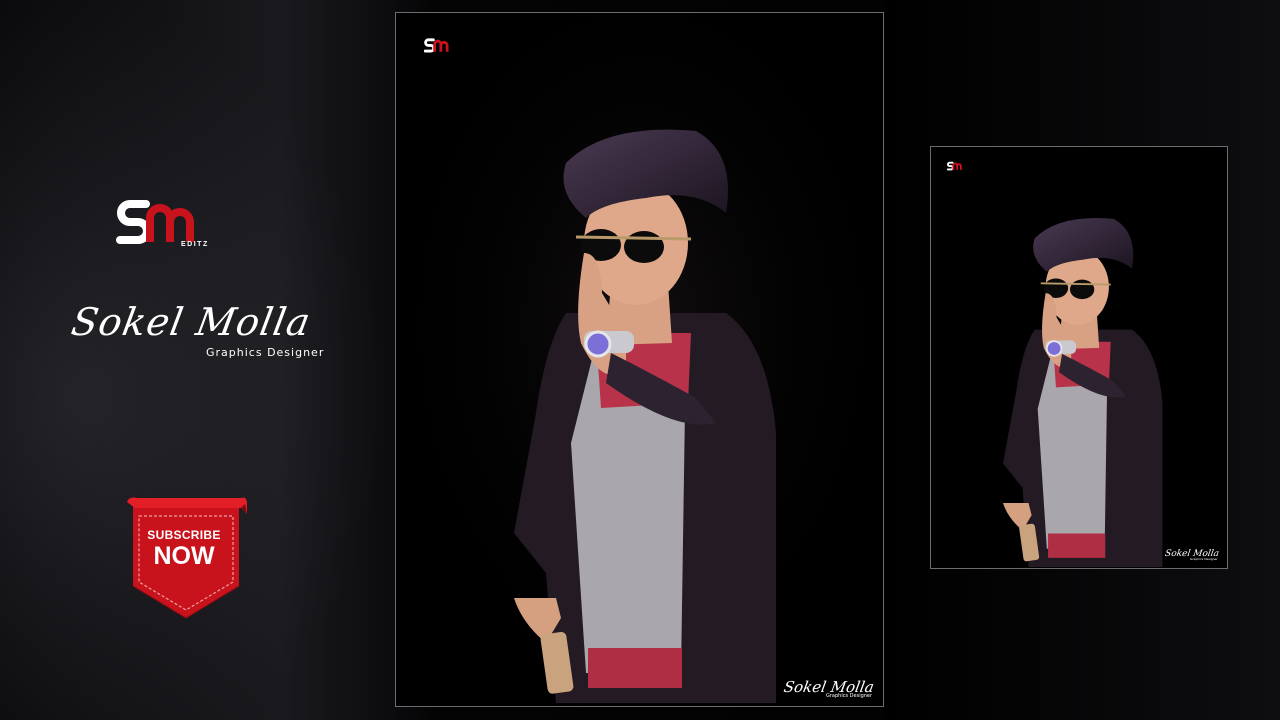  I want to click on sm-logo-icon, so click(155, 222).